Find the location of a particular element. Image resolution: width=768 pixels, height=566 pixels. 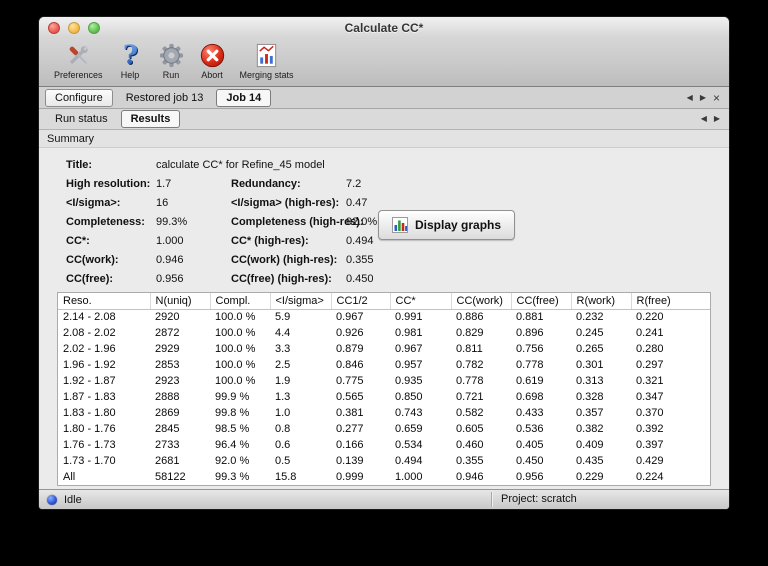

table-cell: 0.967 is located at coordinates (350, 317).